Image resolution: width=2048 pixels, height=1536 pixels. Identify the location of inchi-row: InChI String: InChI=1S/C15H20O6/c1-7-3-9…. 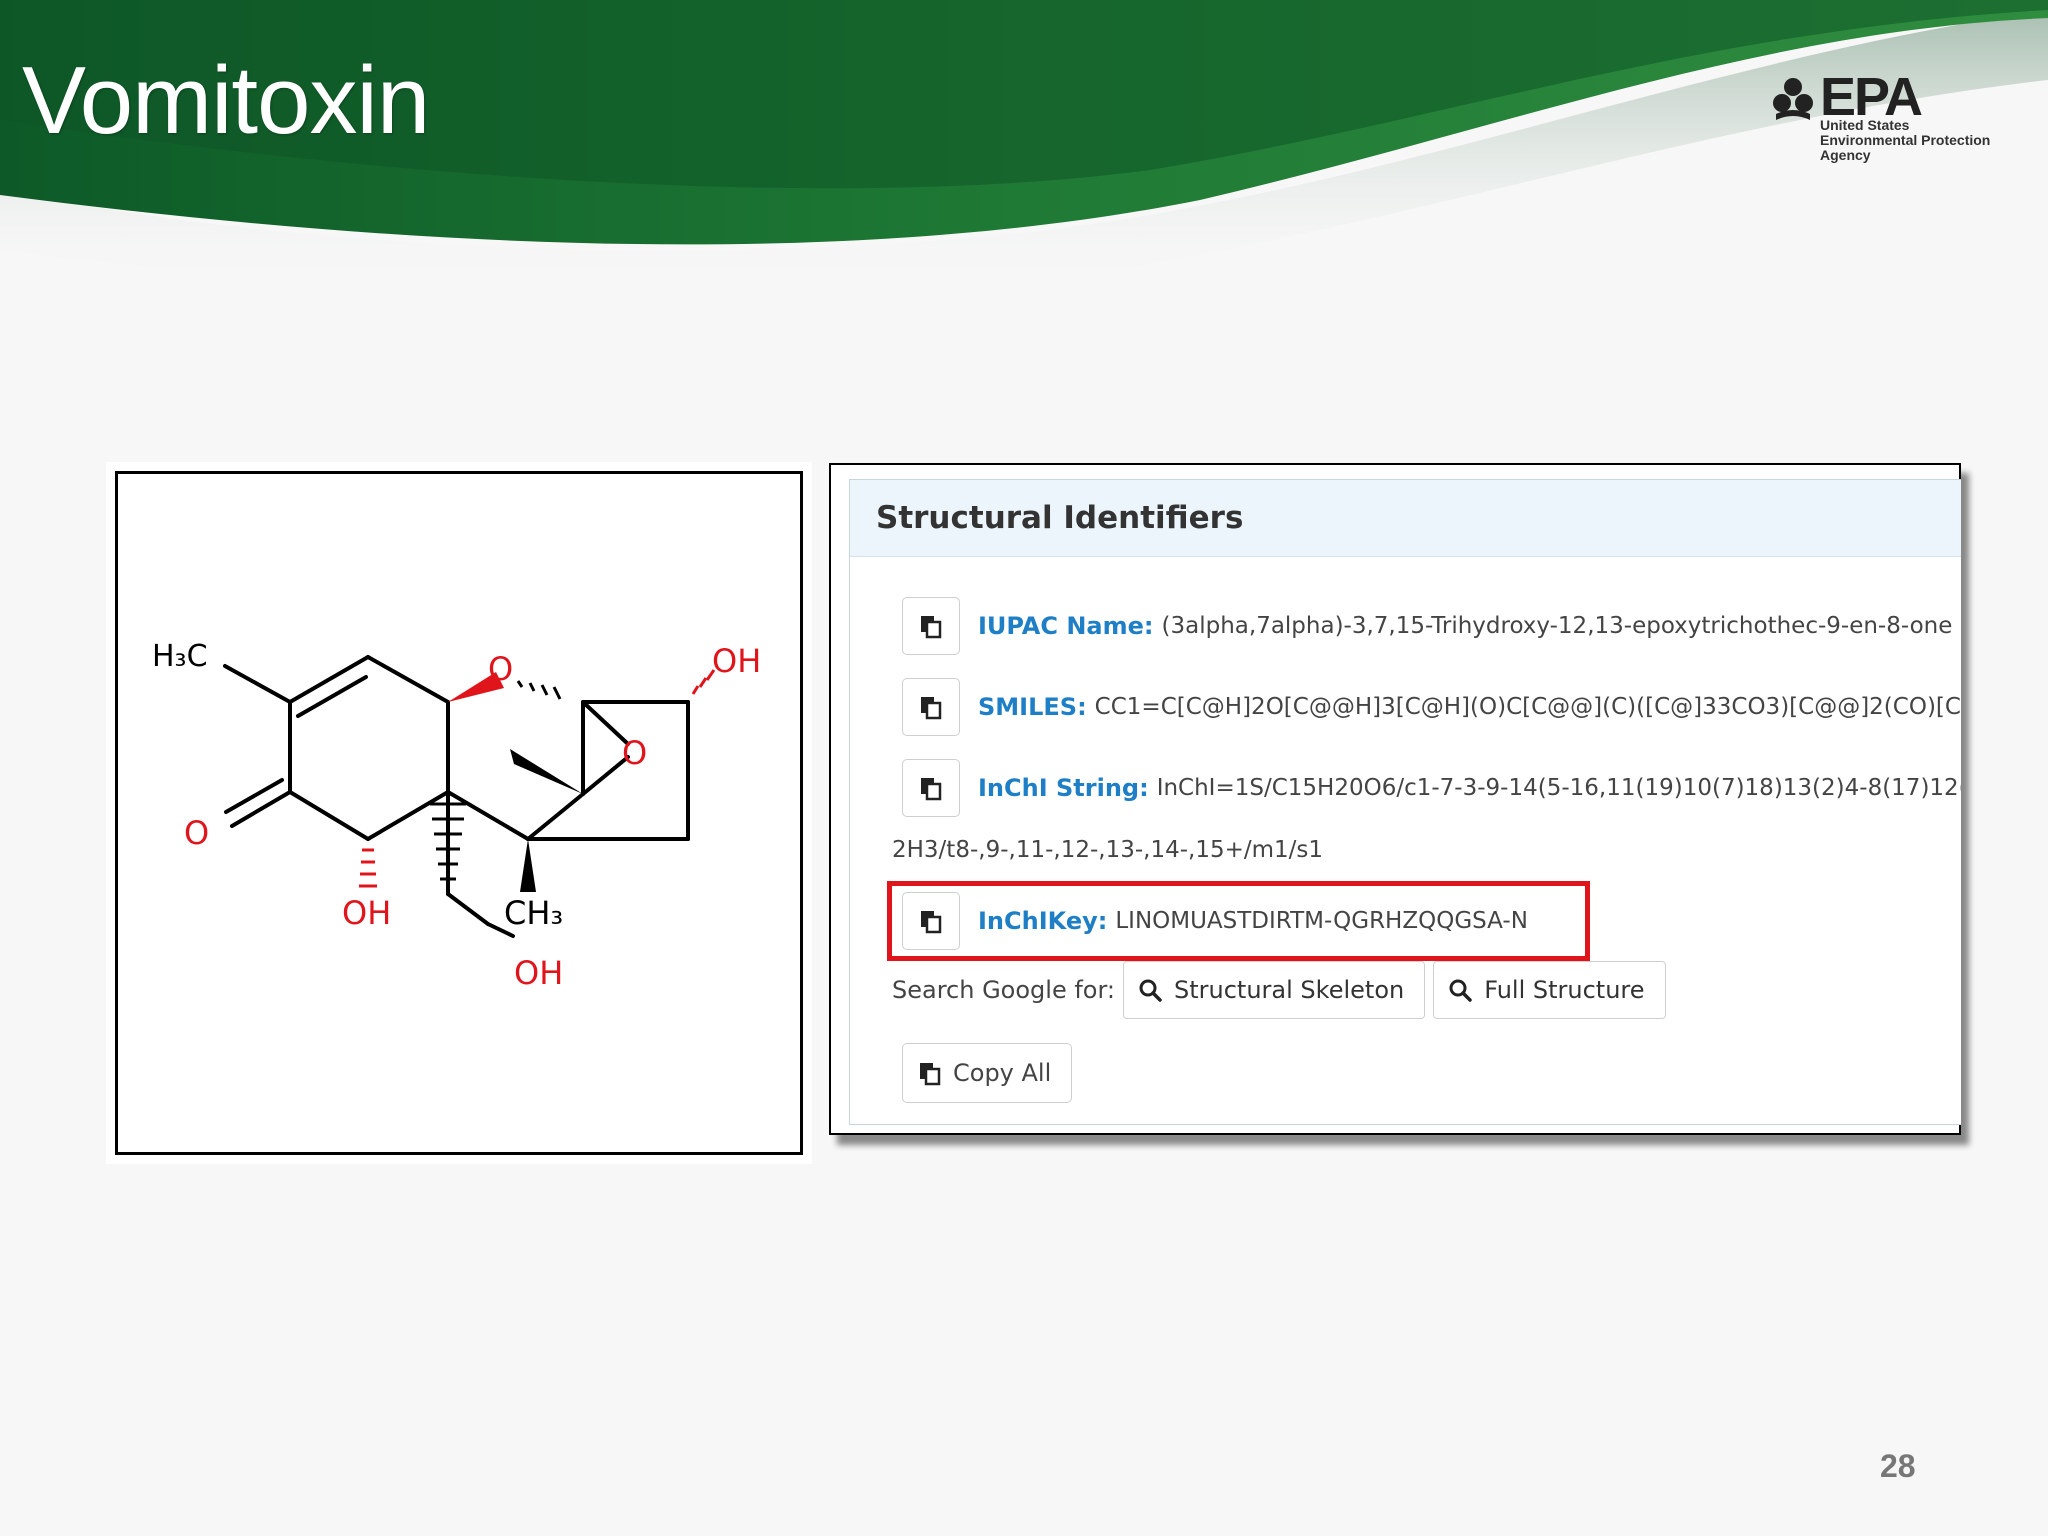
(1431, 788).